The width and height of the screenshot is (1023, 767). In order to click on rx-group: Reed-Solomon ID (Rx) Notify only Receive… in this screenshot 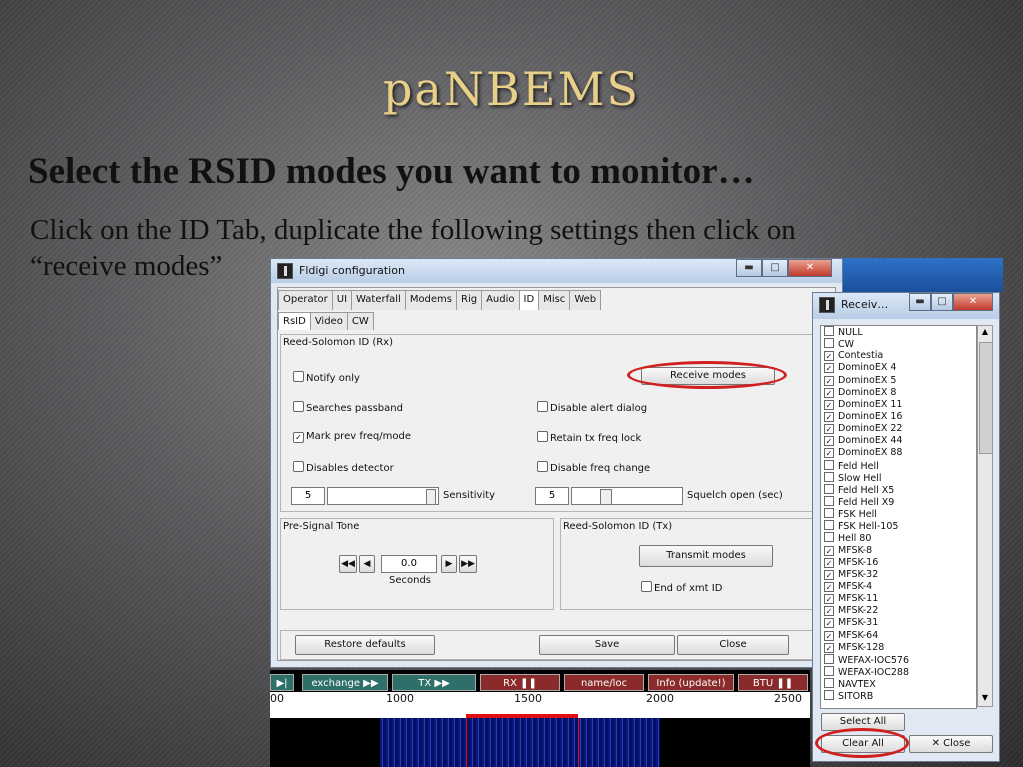, I will do `click(554, 423)`.